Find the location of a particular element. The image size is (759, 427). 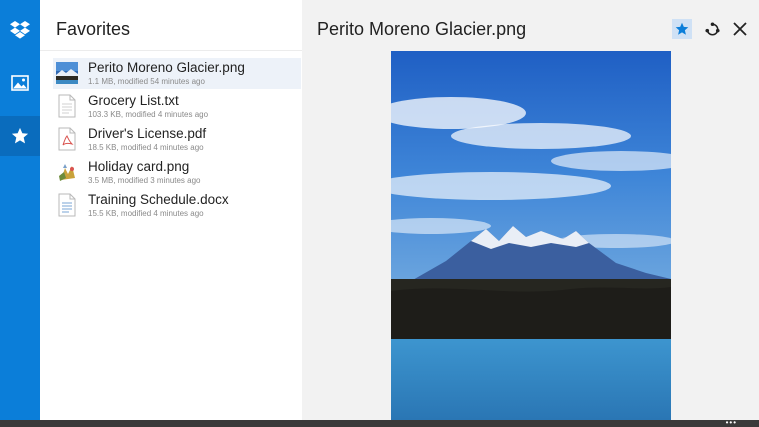

close-button is located at coordinates (740, 29).